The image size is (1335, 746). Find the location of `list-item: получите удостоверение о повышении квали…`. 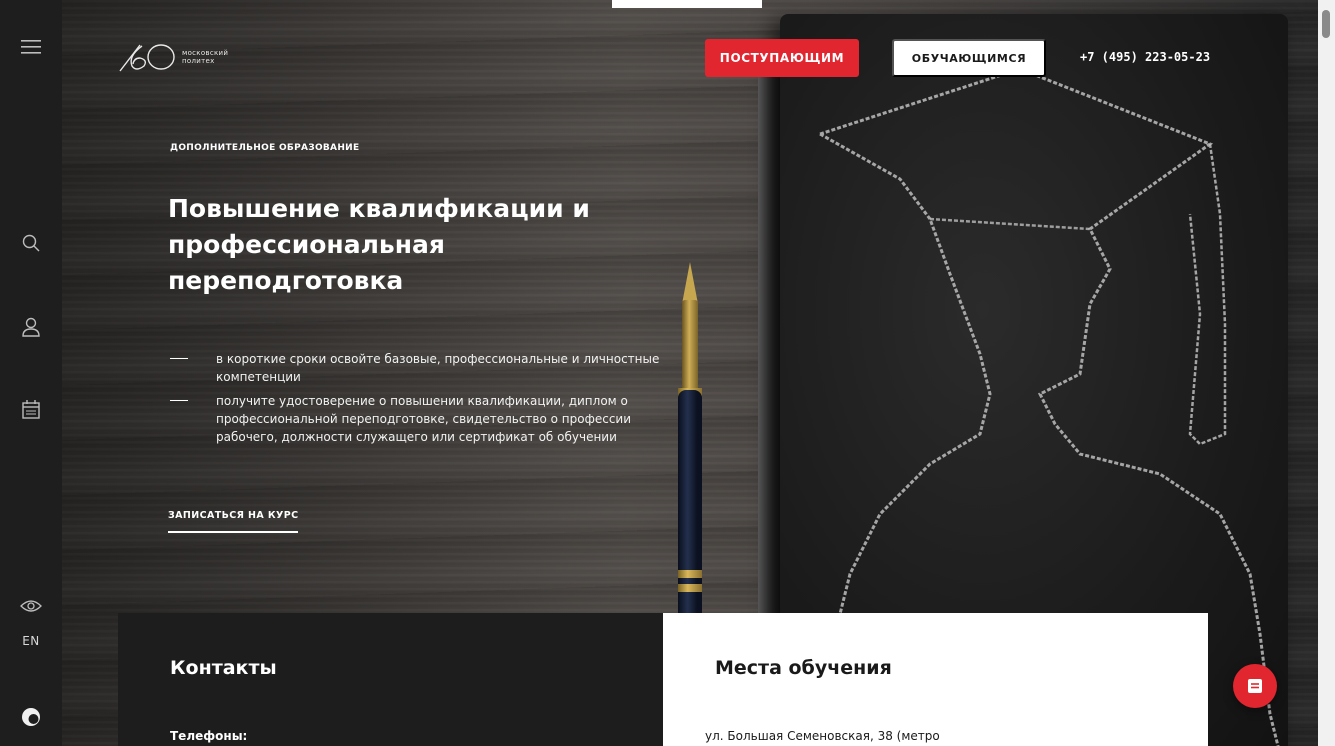

list-item: получите удостоверение о повышении квали… is located at coordinates (420, 419).